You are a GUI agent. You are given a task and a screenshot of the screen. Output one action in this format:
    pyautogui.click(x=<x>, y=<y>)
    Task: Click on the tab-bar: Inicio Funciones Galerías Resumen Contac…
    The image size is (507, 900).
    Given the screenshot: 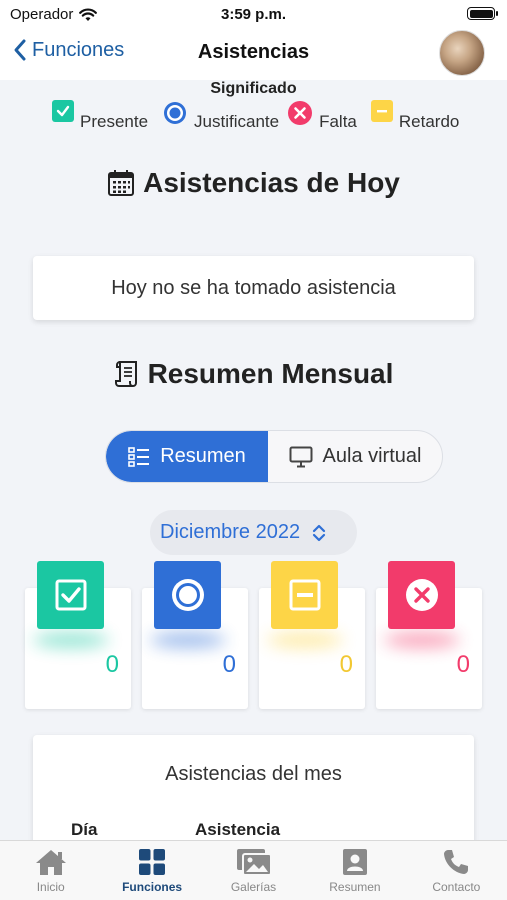 What is the action you would take?
    pyautogui.click(x=253, y=870)
    